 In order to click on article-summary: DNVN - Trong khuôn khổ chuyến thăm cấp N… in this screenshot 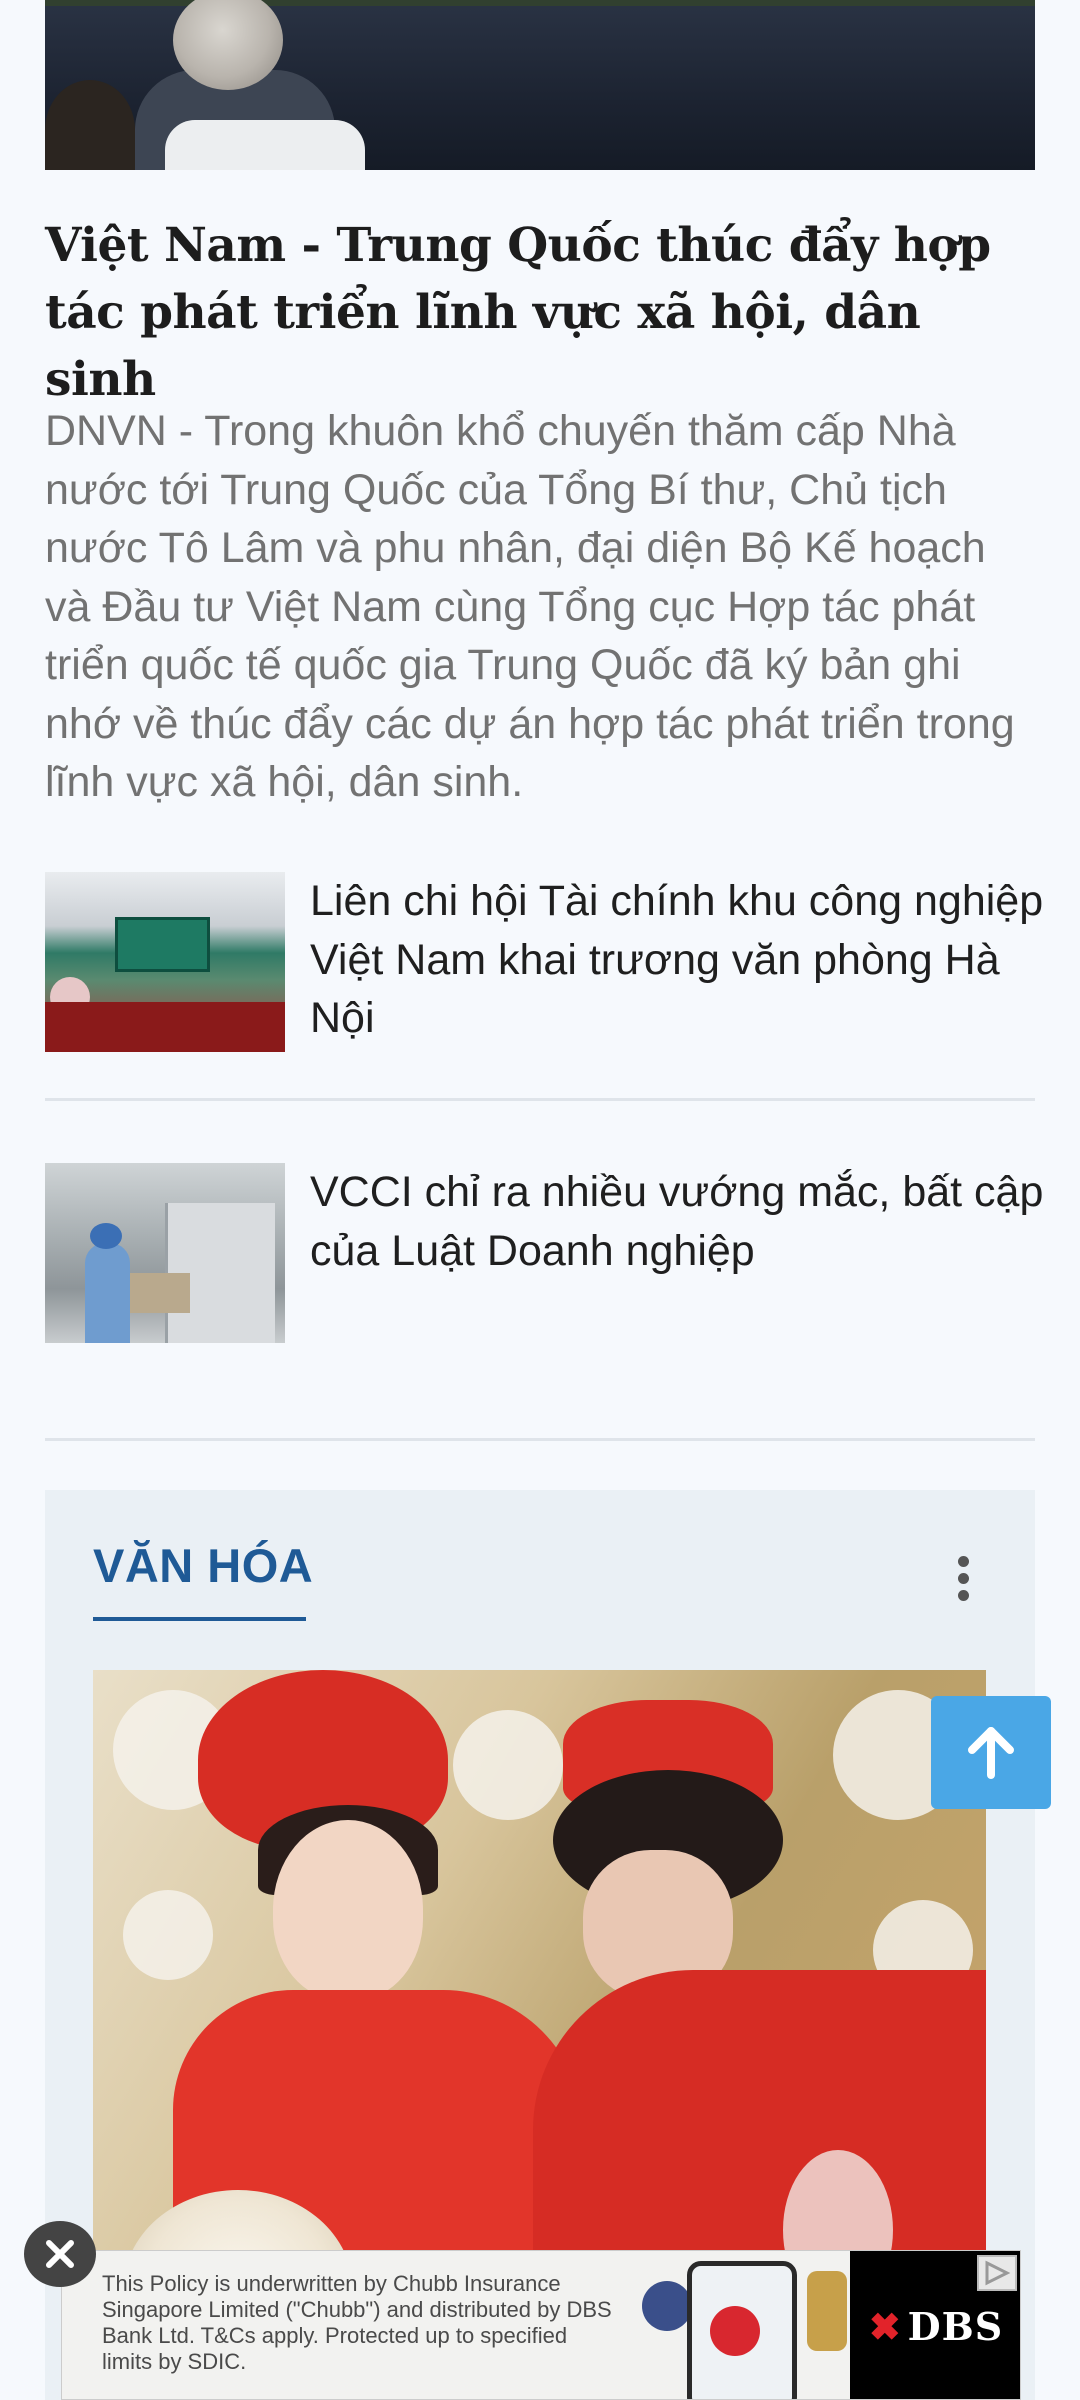, I will do `click(530, 606)`.